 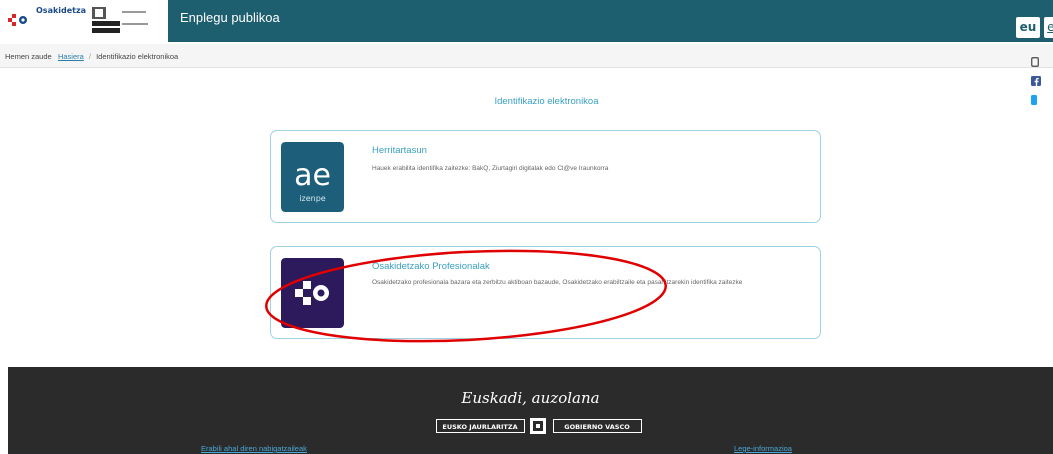 What do you see at coordinates (61, 10) in the screenshot?
I see `brand-name: Osakidetza` at bounding box center [61, 10].